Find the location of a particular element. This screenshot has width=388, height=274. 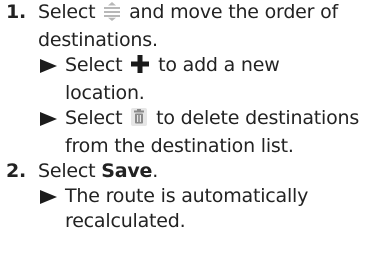

add-location-plus-icon is located at coordinates (140, 67).